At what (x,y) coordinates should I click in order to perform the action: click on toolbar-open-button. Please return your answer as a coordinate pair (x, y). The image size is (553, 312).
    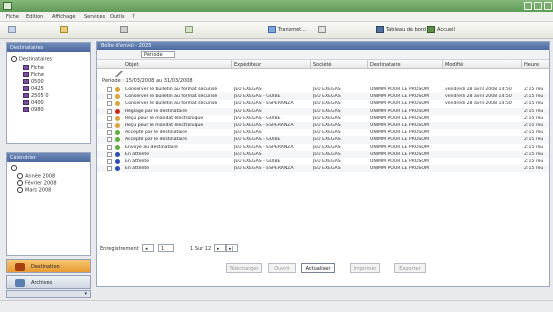
    Looking at the image, I should click on (65, 30).